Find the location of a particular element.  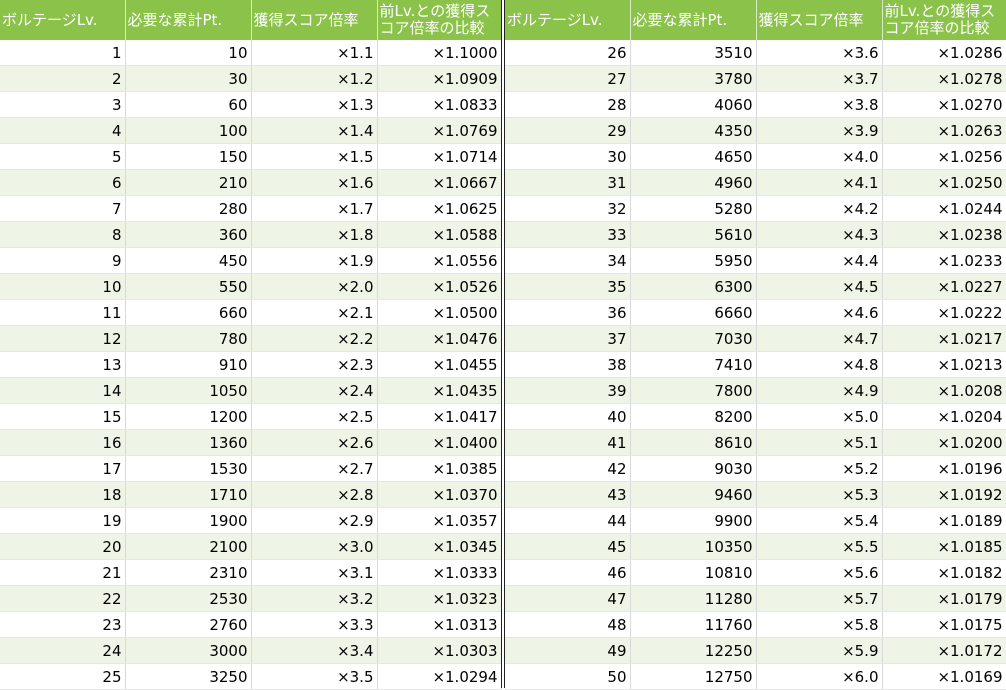

cell-score-multiplier: ×4.7 is located at coordinates (819, 338).